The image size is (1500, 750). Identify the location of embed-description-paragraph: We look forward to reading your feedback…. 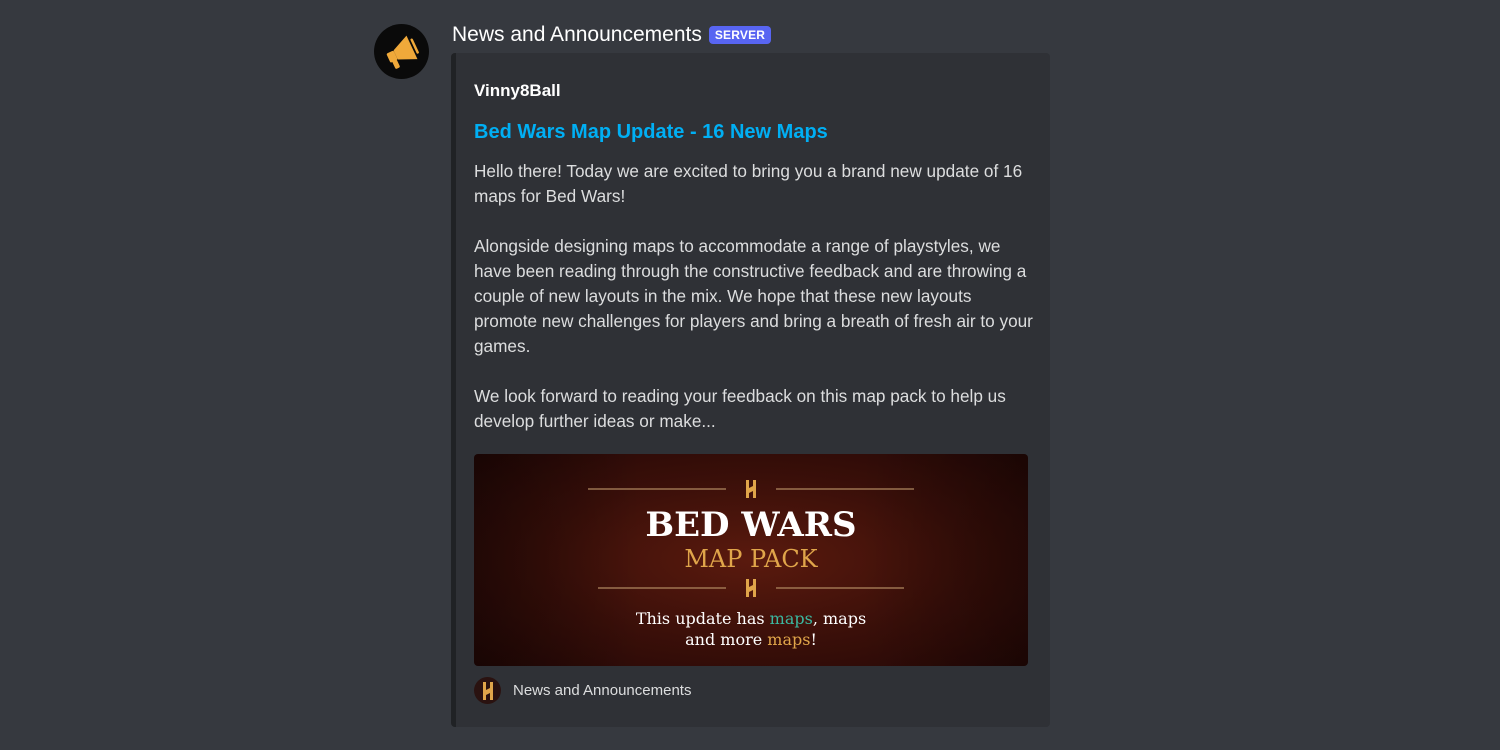
(740, 408).